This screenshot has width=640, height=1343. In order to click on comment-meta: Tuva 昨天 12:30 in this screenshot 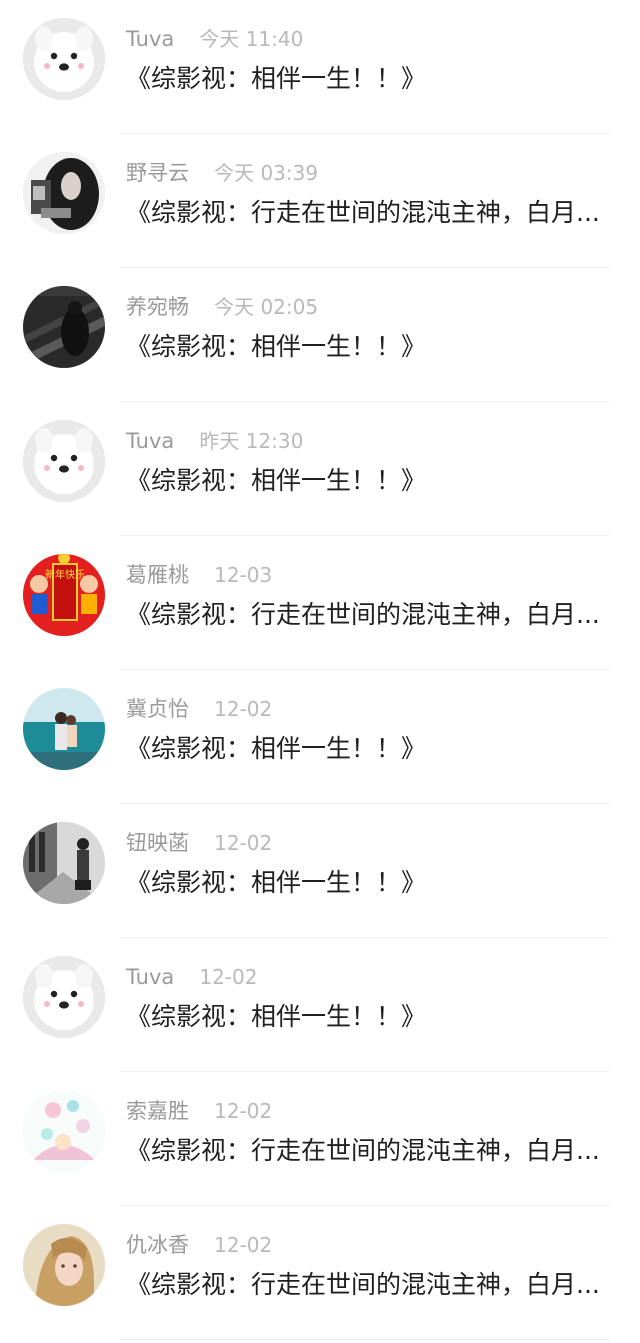, I will do `click(214, 441)`.